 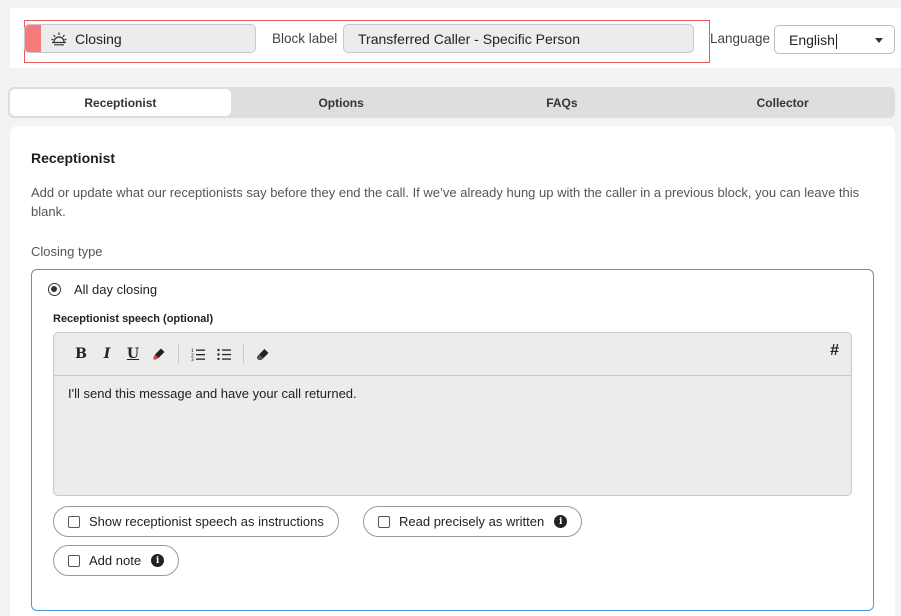 I want to click on bullet-list-icon, so click(x=224, y=354).